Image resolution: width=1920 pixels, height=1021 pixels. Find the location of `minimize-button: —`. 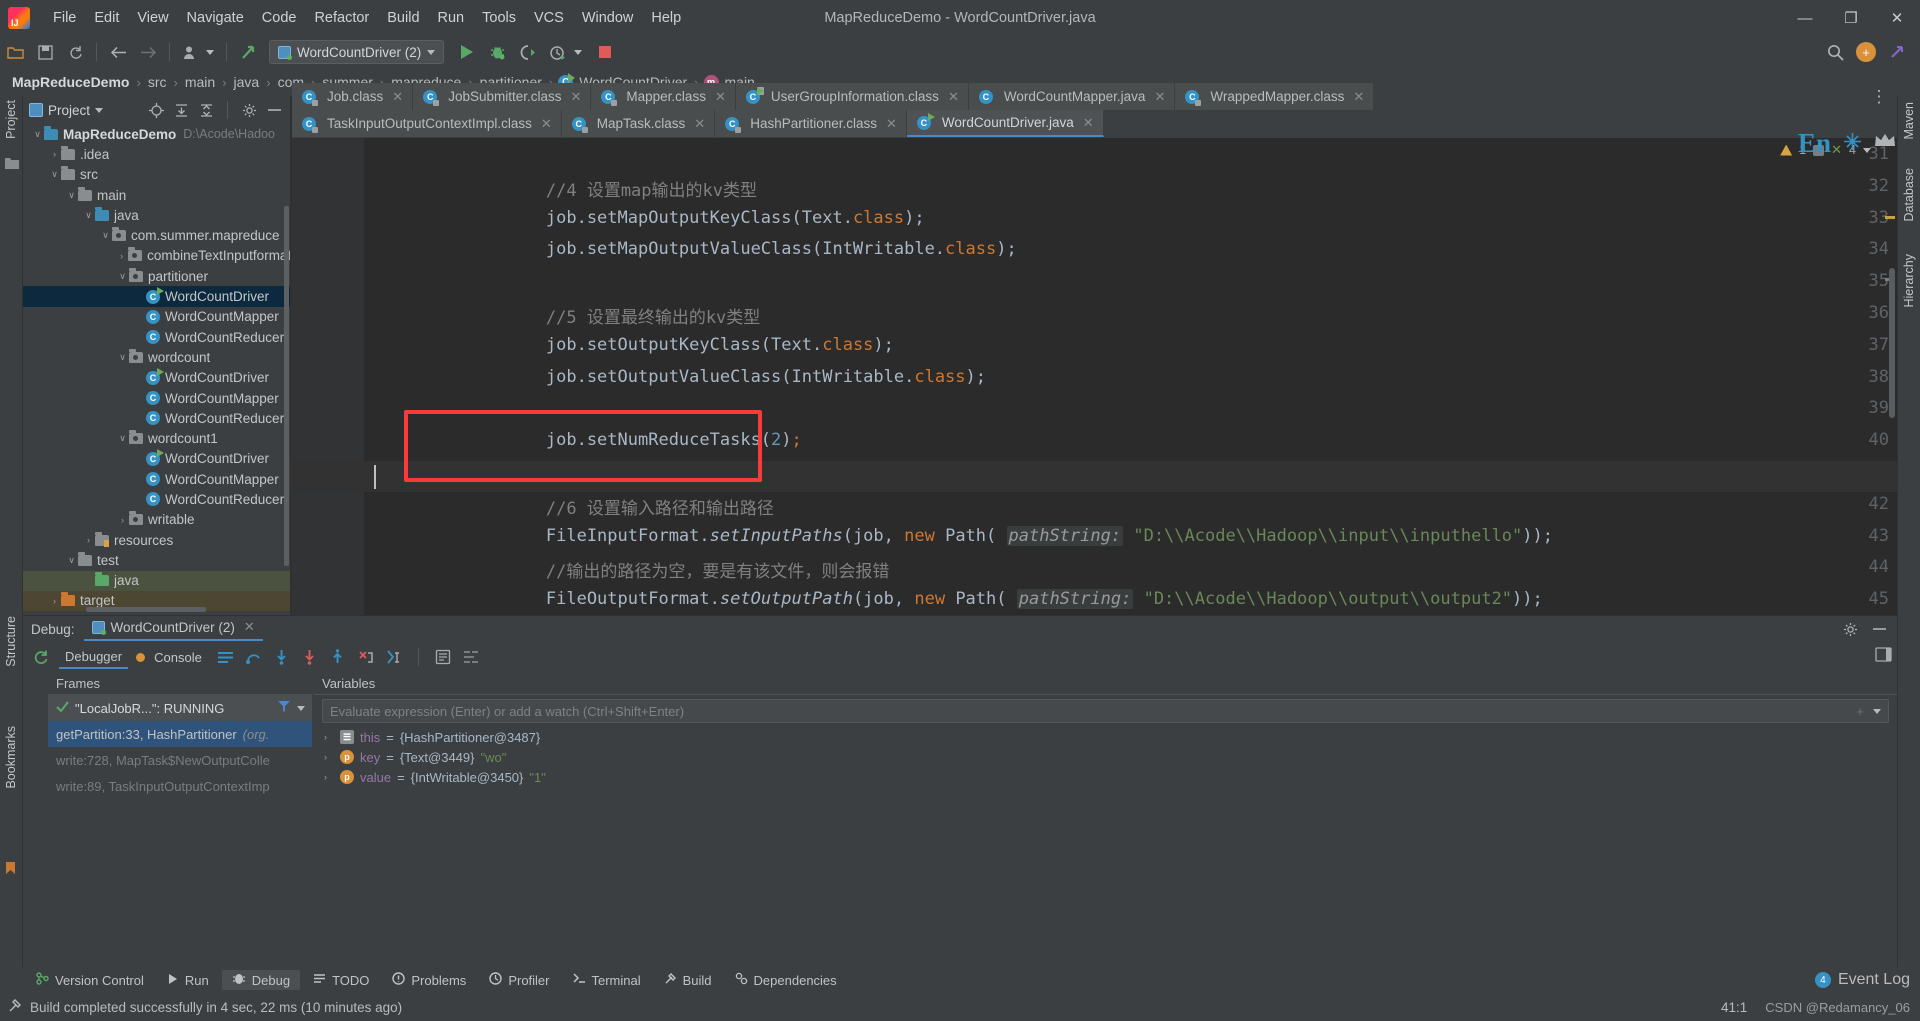

minimize-button: — is located at coordinates (1805, 18).